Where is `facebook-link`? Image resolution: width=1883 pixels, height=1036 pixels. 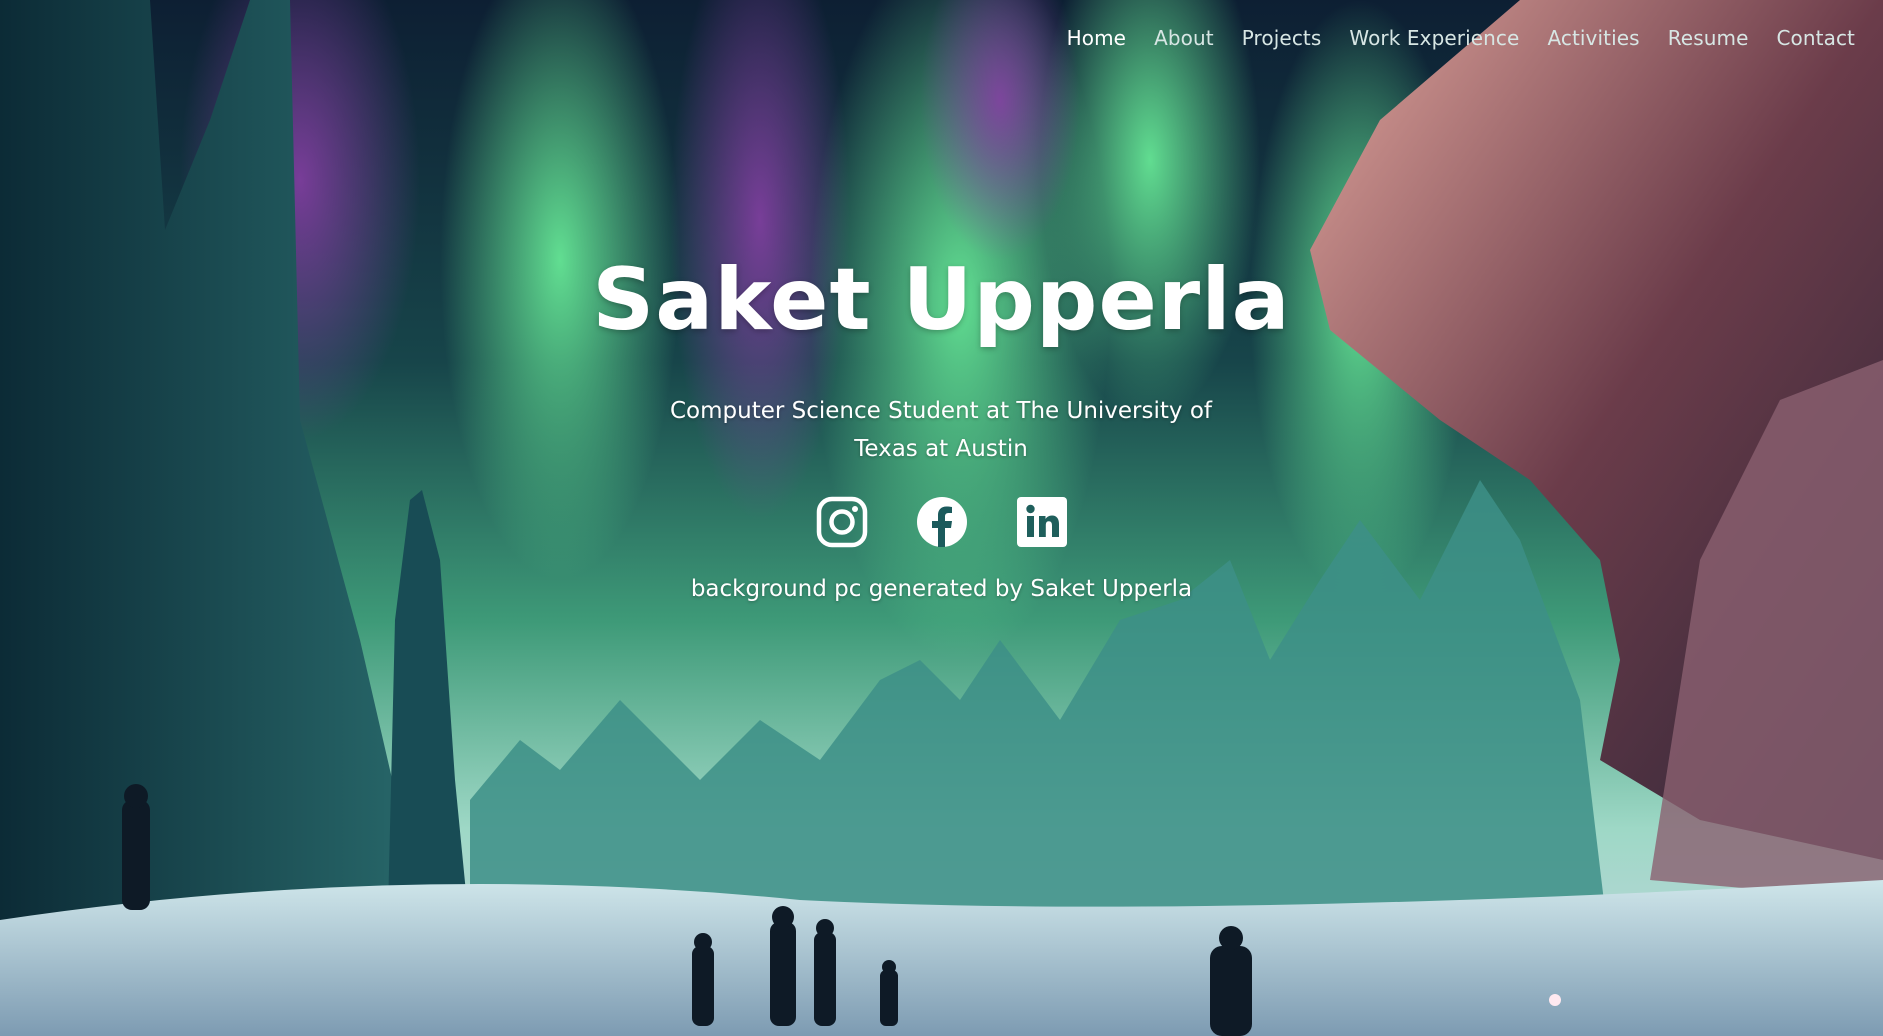
facebook-link is located at coordinates (942, 522).